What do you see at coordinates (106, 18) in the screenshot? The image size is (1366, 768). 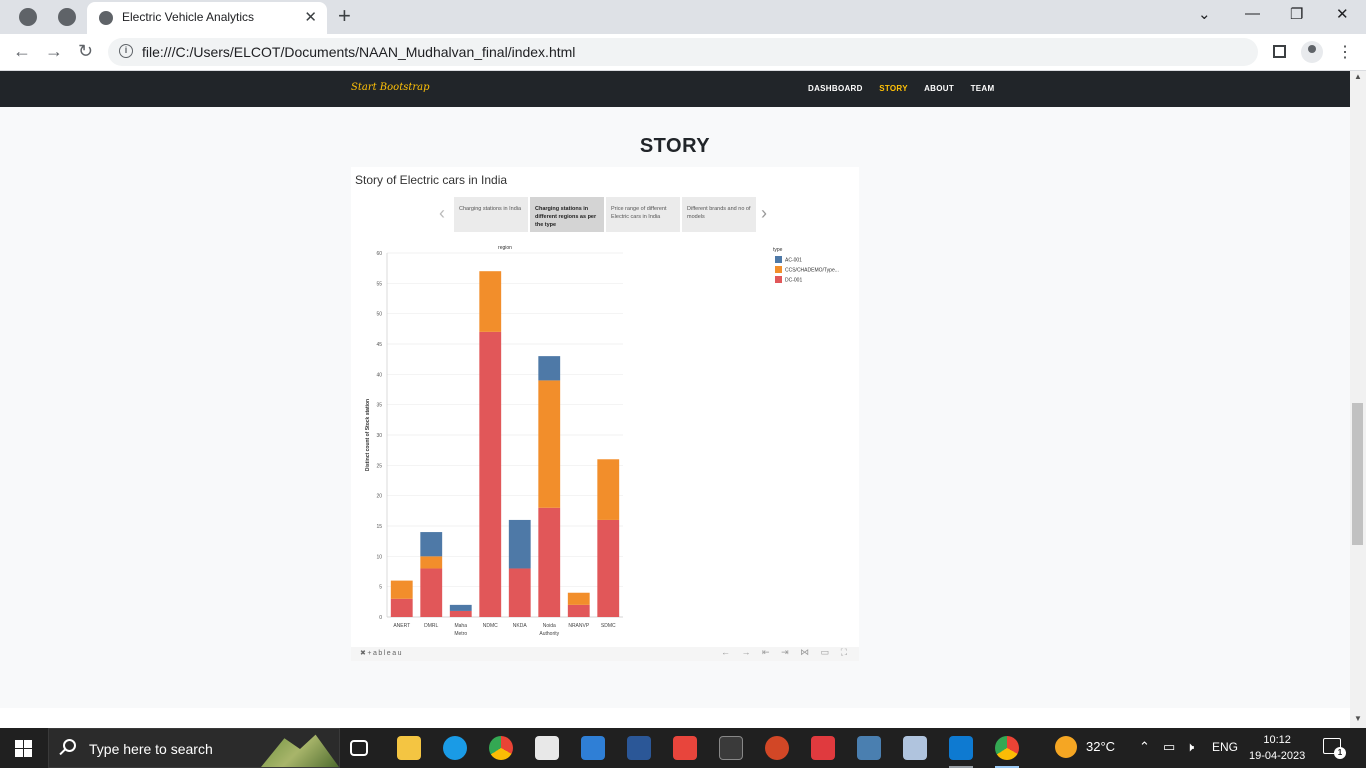 I see `globe-icon` at bounding box center [106, 18].